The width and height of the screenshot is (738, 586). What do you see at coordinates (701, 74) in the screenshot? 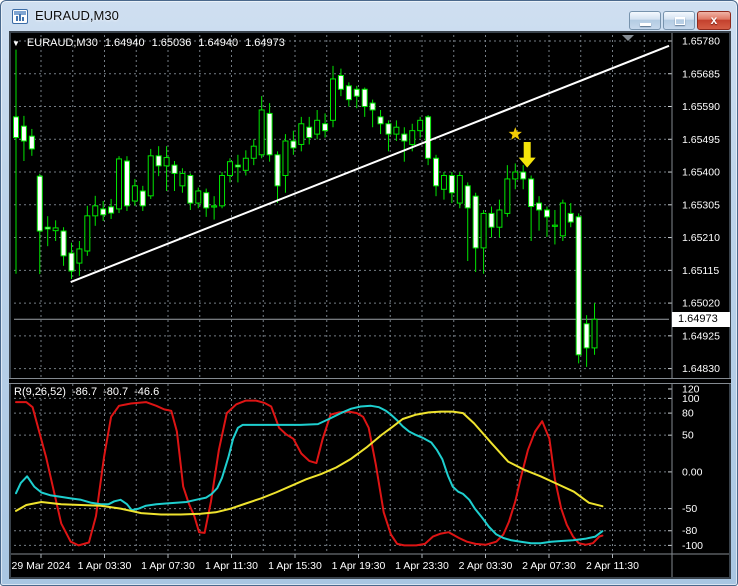
I see `price-axis-label: 1.65685` at bounding box center [701, 74].